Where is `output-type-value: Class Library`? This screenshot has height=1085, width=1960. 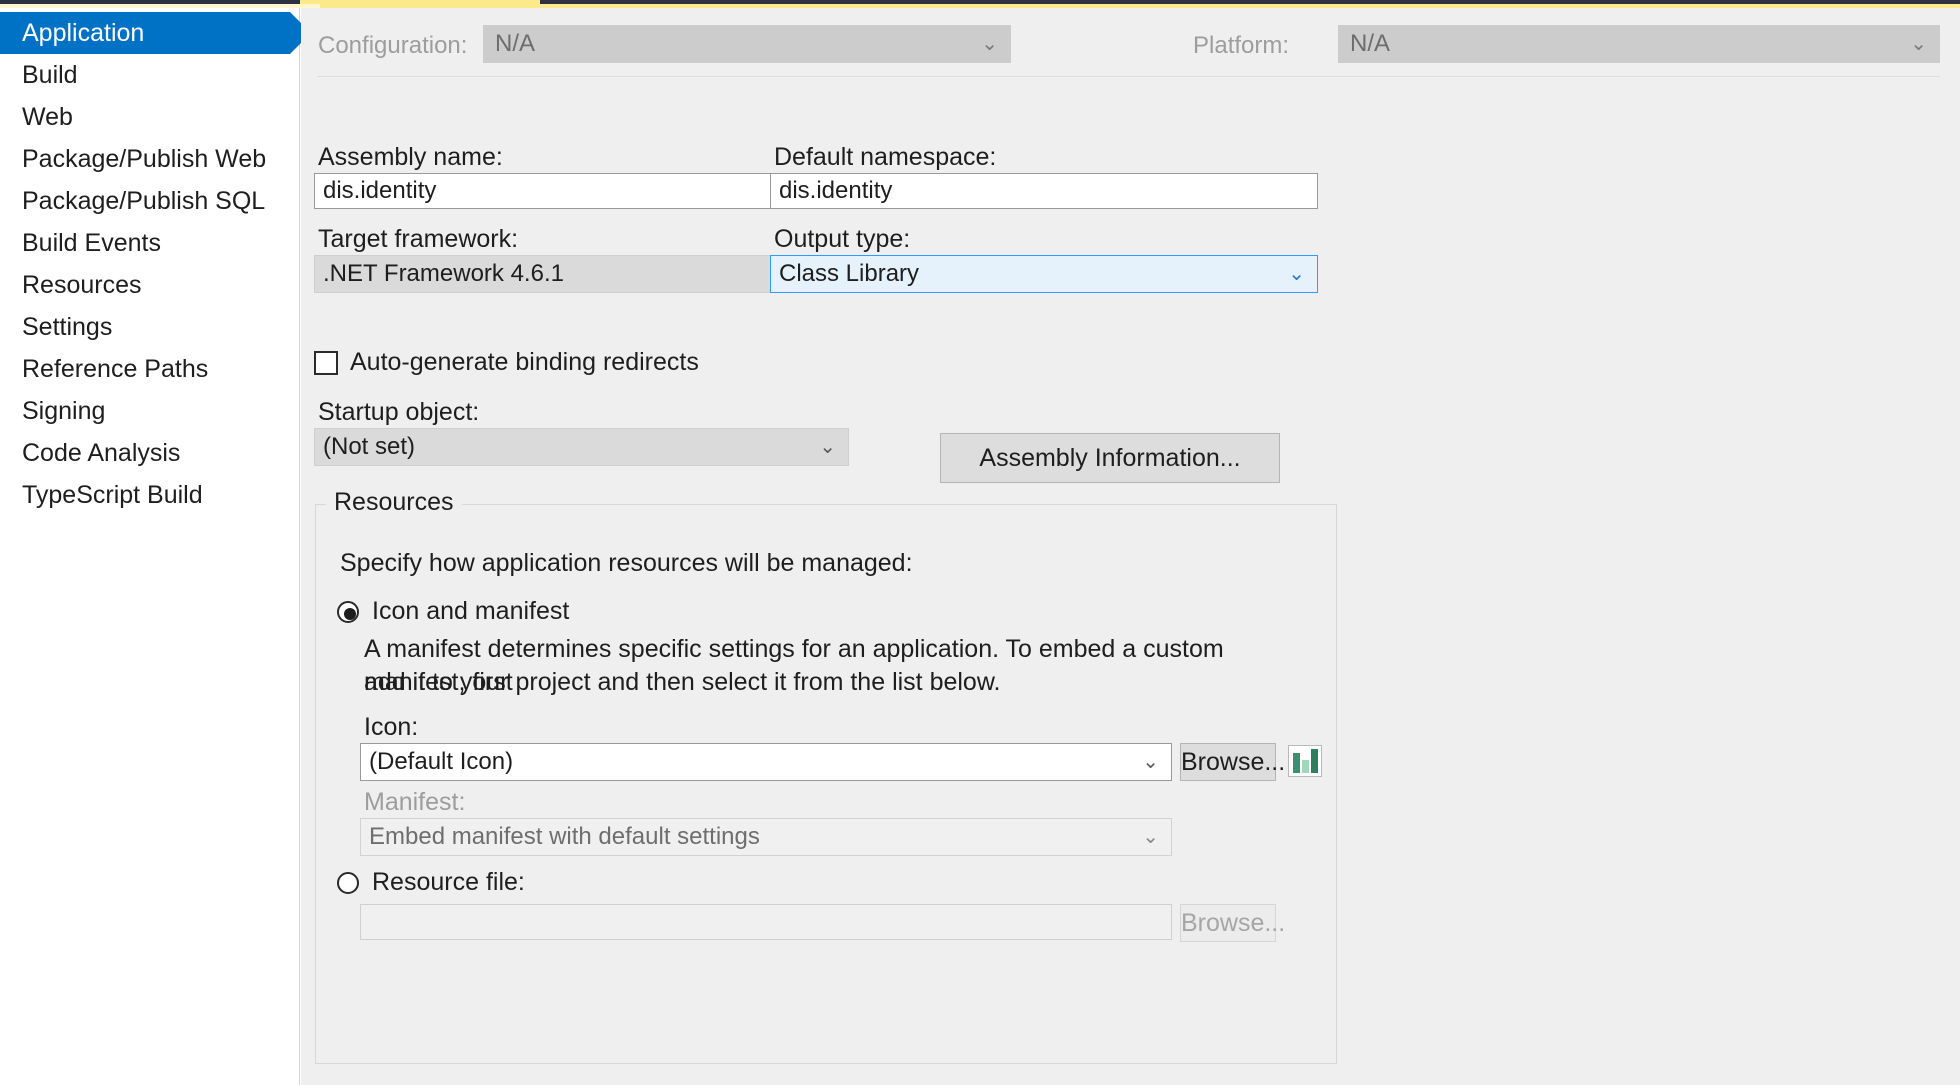
output-type-value: Class Library is located at coordinates (849, 273).